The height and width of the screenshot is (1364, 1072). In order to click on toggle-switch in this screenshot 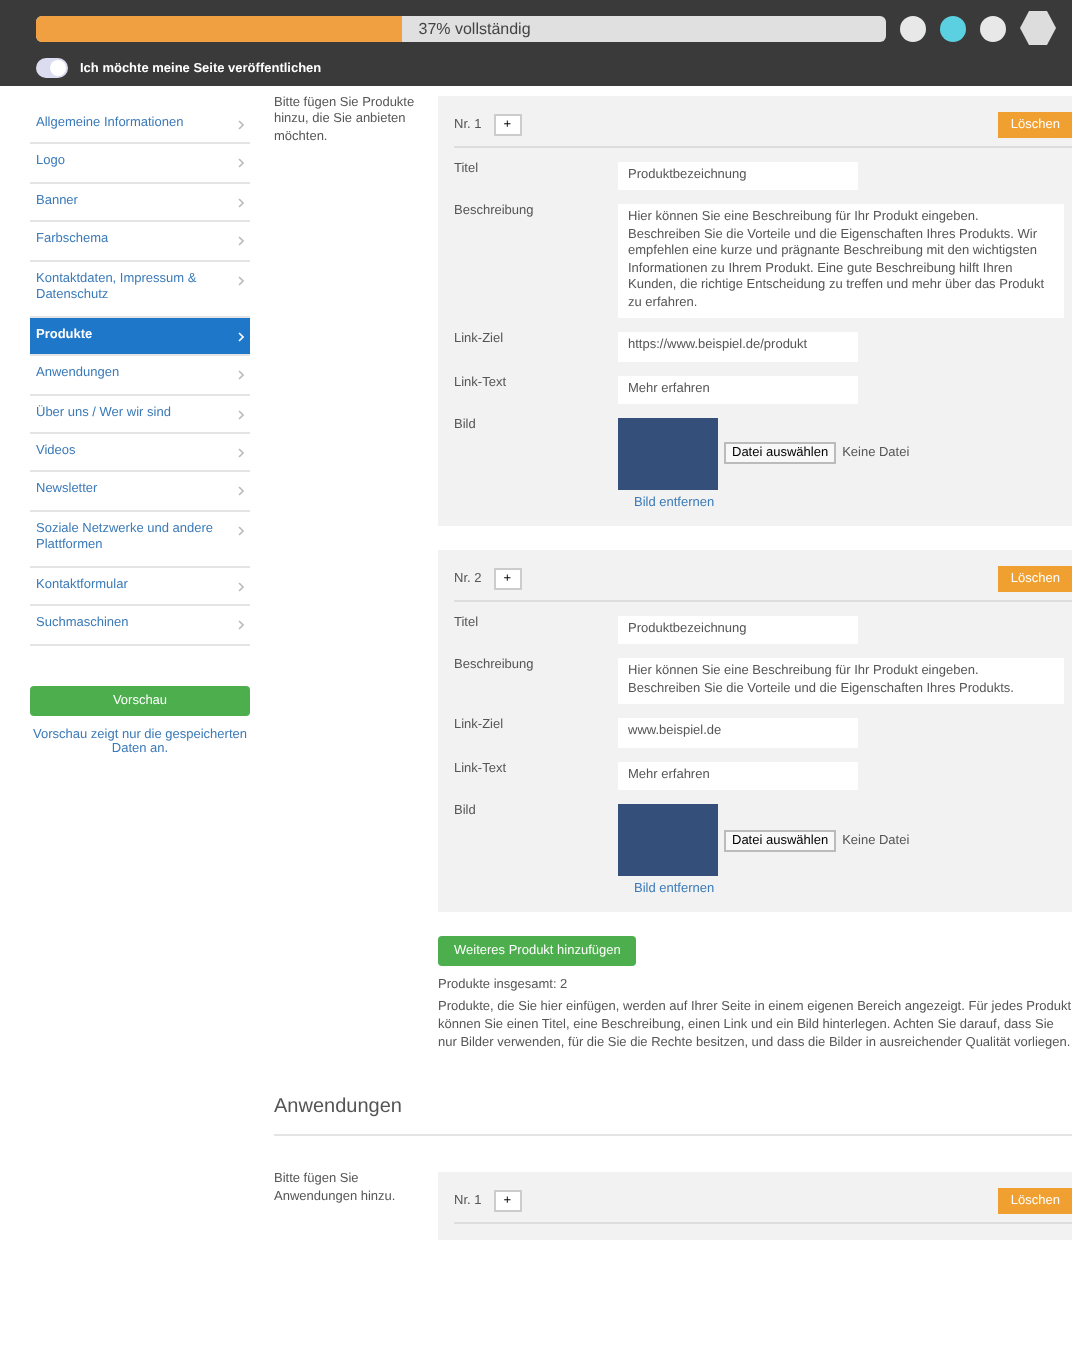, I will do `click(52, 68)`.